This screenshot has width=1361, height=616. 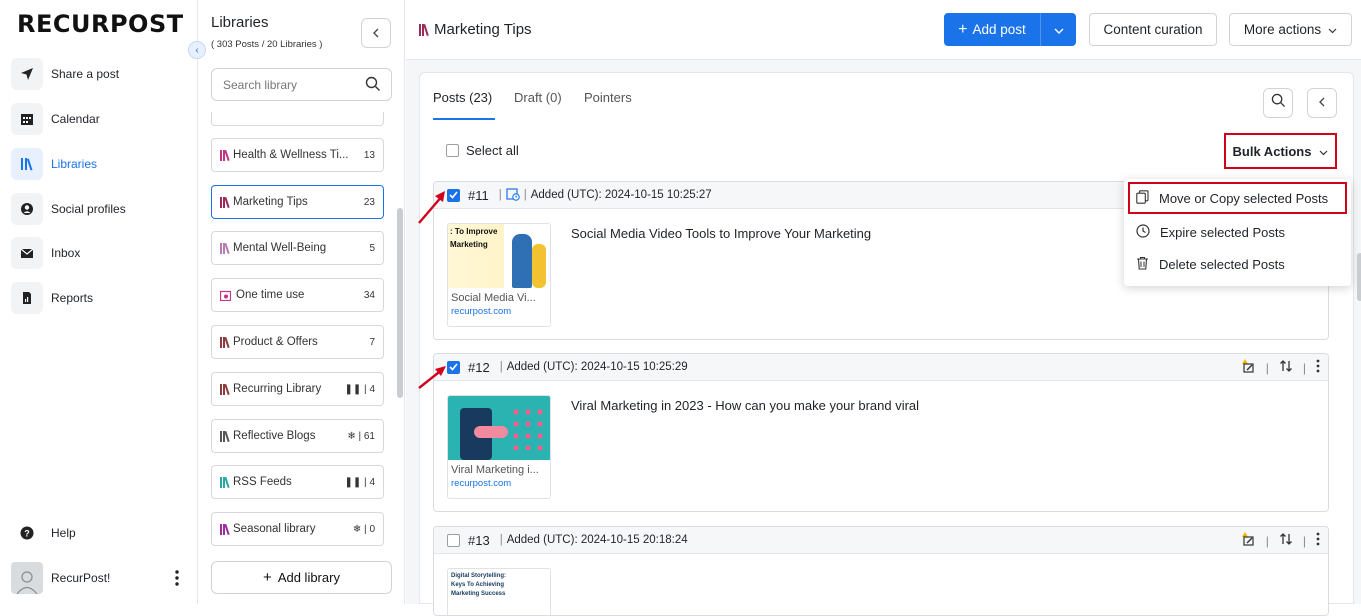 I want to click on library-count: 4, so click(x=372, y=389).